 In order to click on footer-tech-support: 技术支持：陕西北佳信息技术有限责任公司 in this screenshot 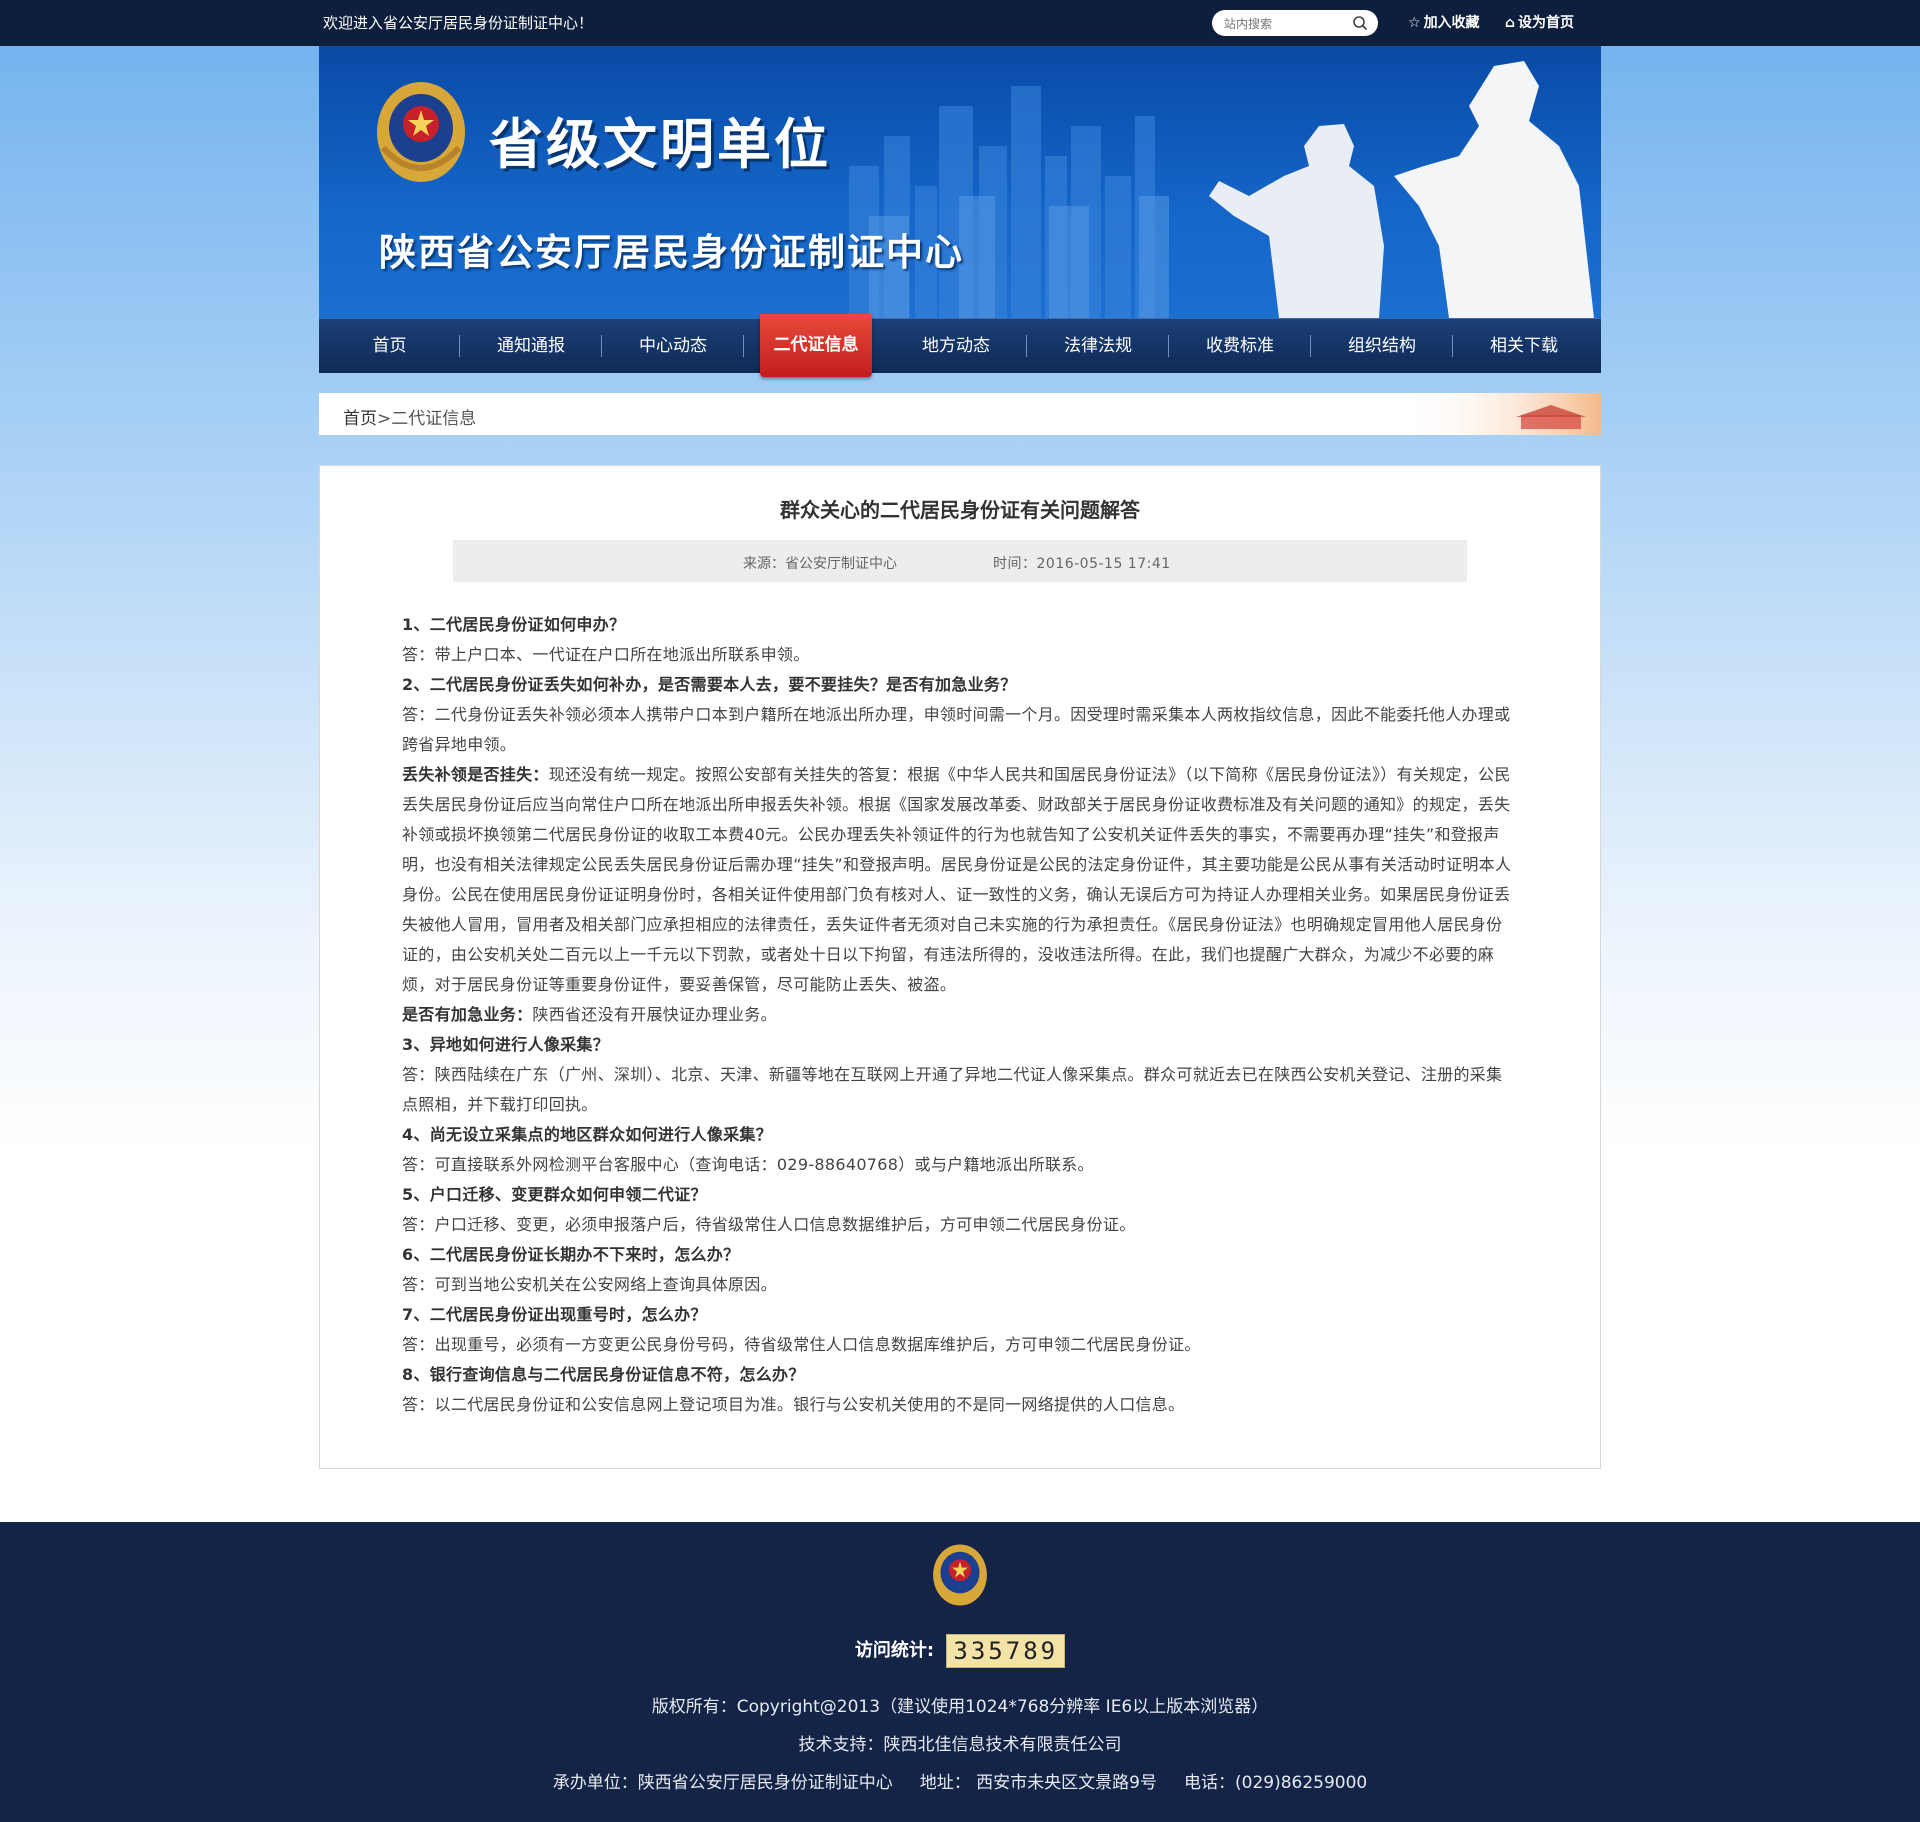, I will do `click(960, 1745)`.